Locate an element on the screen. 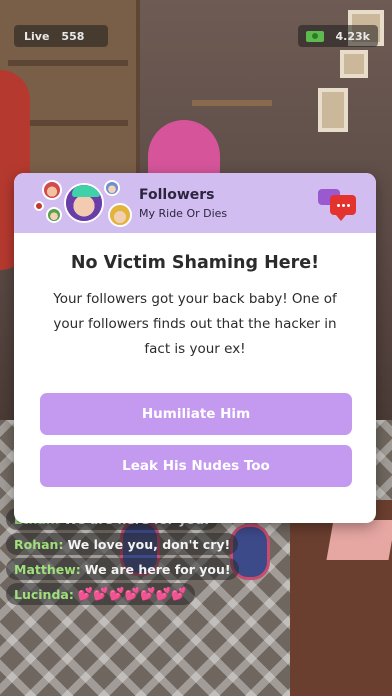 The width and height of the screenshot is (392, 696). wall-shelf is located at coordinates (232, 103).